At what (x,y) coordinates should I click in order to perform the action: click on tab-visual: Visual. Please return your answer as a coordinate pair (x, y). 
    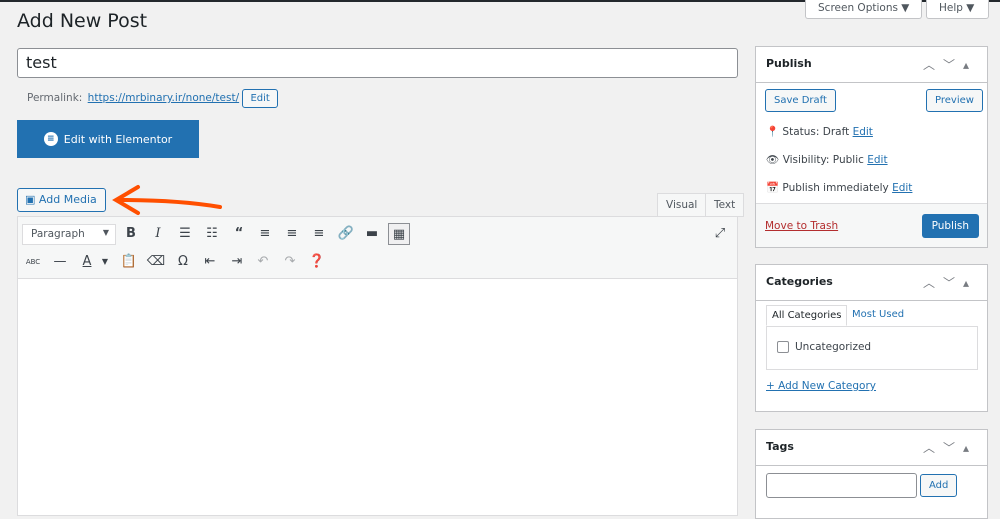
    Looking at the image, I should click on (682, 205).